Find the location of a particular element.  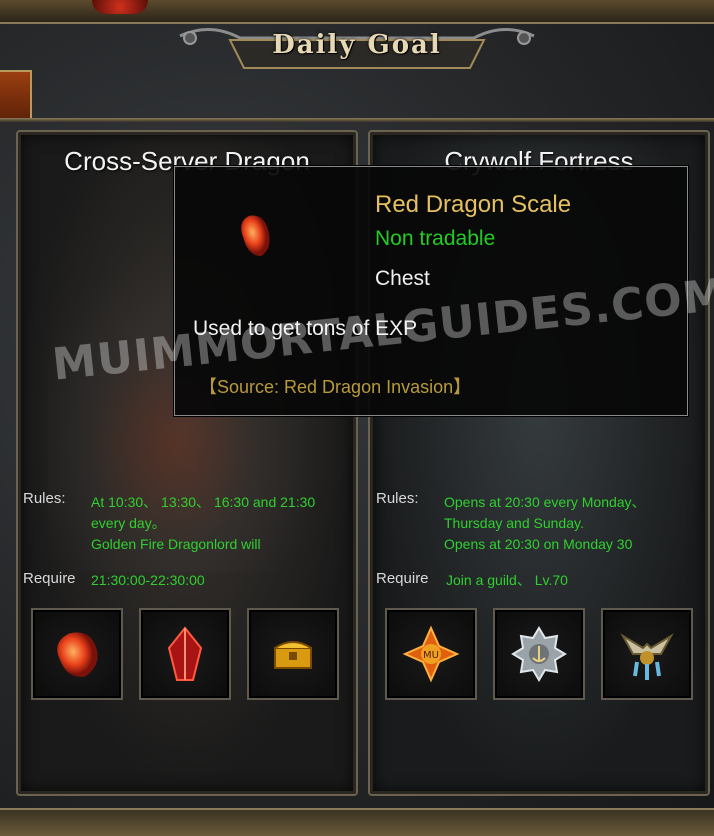

rules-line: Opens at 20:30 every Monday、 is located at coordinates (545, 502).